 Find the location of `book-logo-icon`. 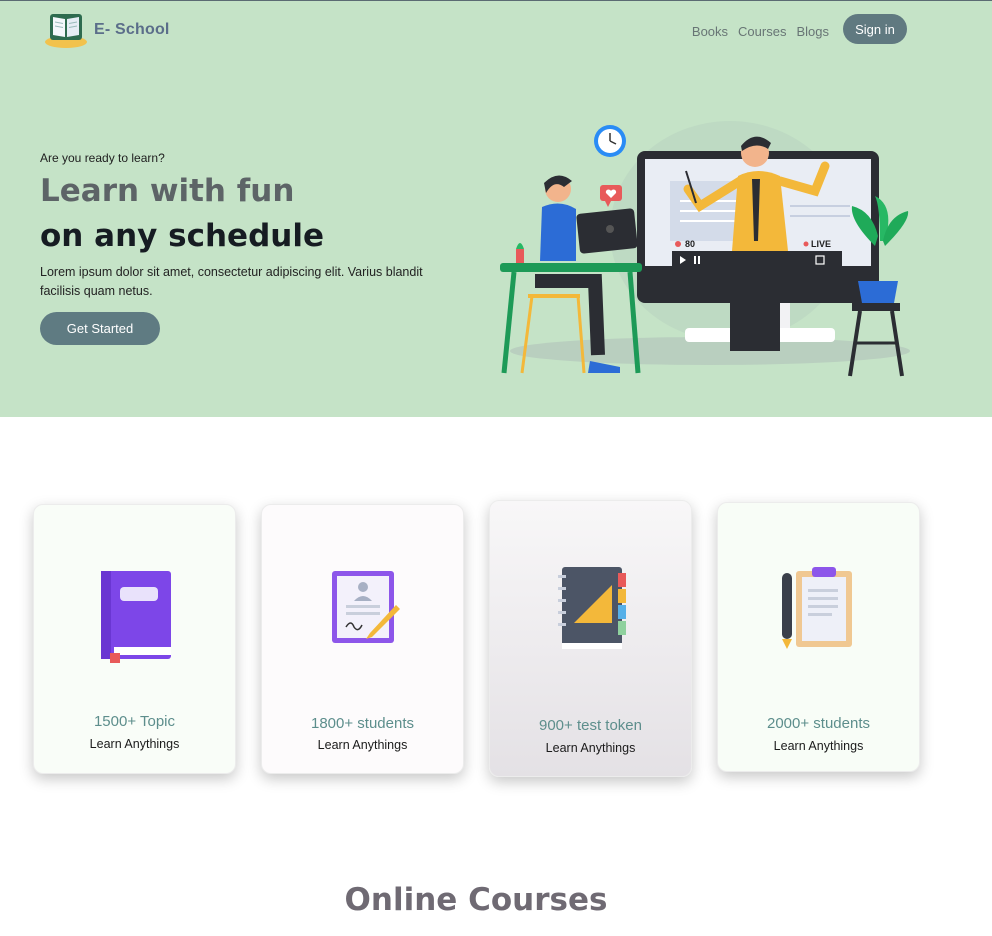

book-logo-icon is located at coordinates (66, 31).